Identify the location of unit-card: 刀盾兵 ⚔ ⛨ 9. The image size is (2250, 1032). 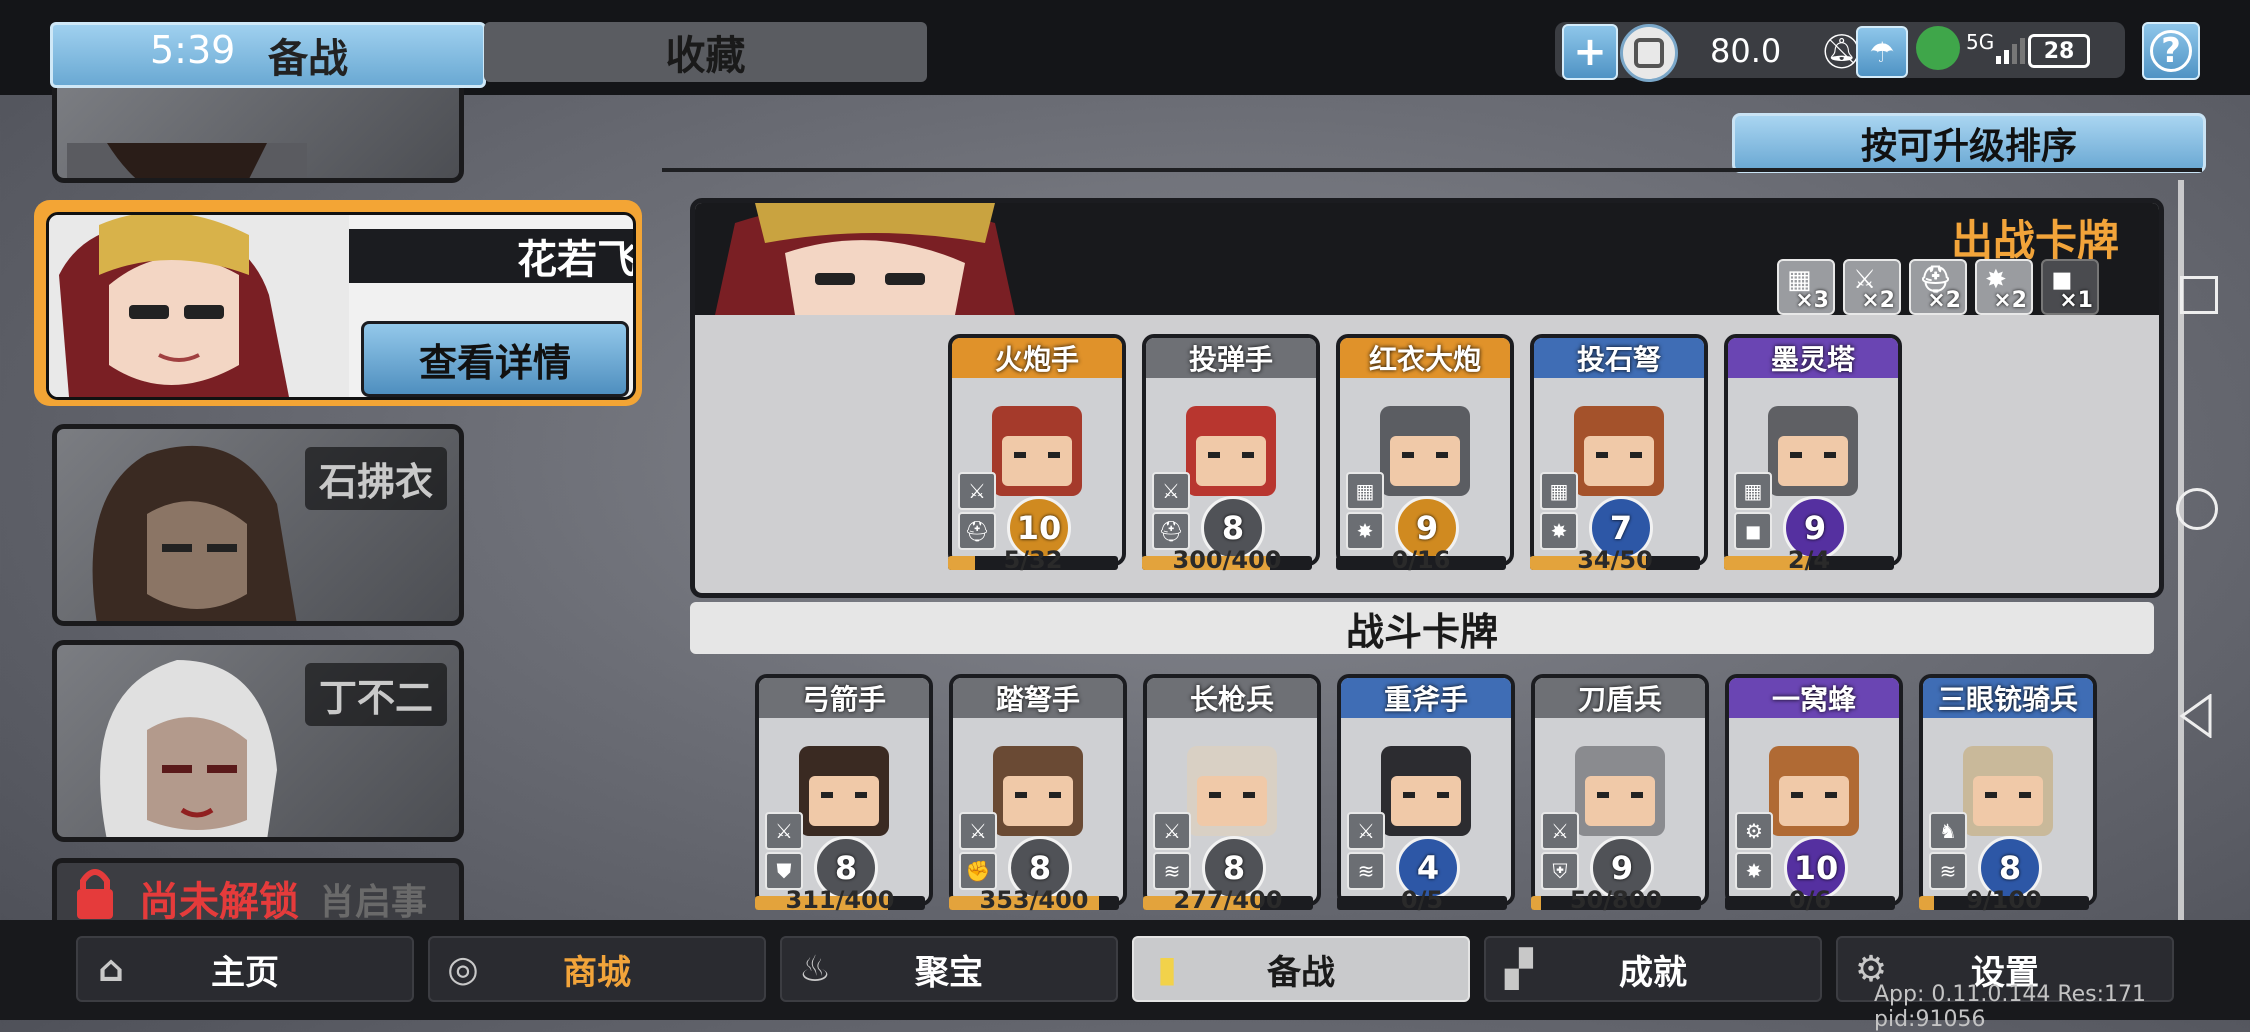
(1620, 790).